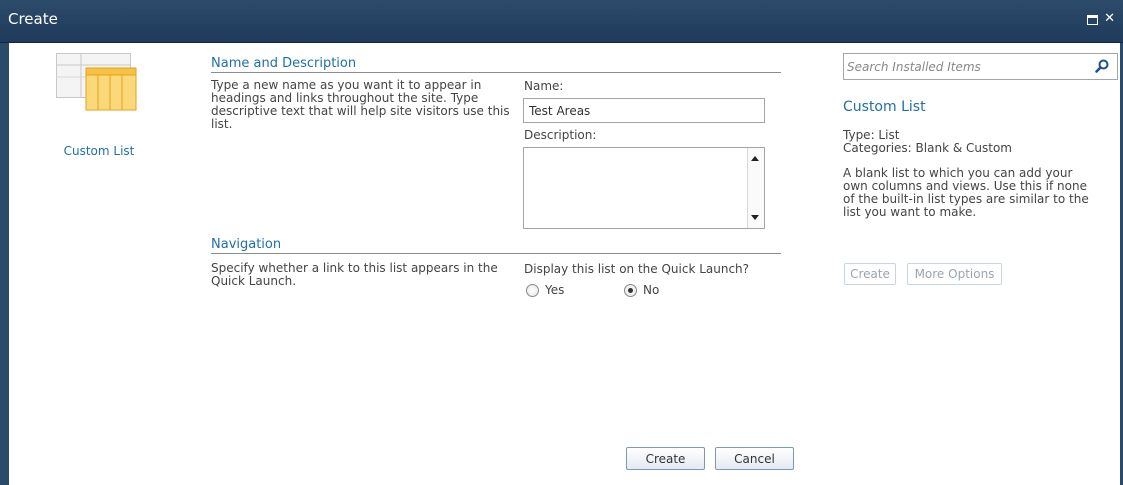 The image size is (1123, 485). Describe the element at coordinates (246, 244) in the screenshot. I see `navigation-section-title: Navigation` at that location.